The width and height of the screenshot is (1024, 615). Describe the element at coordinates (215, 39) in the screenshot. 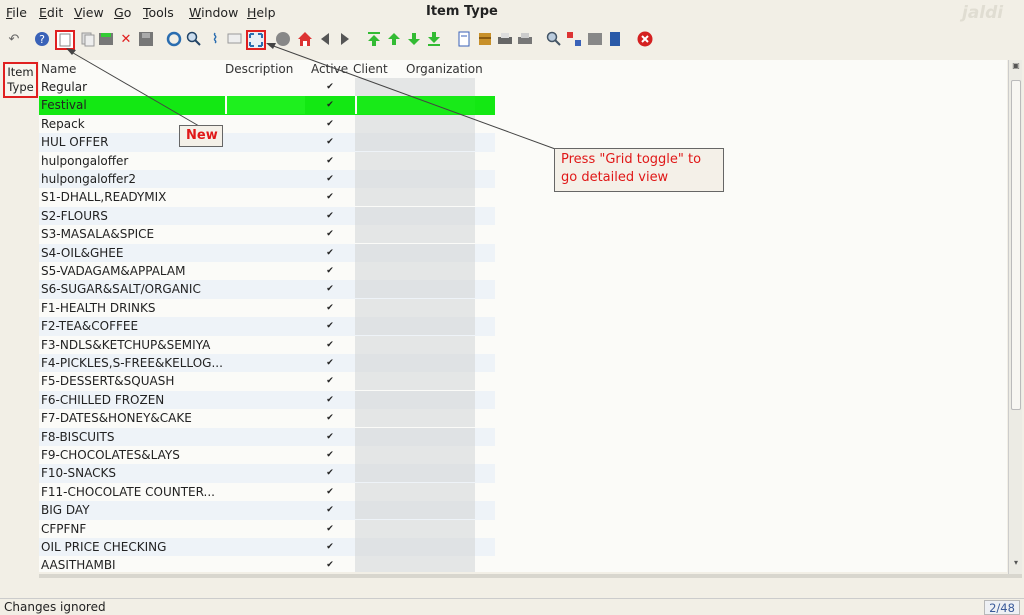

I see `attachment-icon: ⌇` at that location.